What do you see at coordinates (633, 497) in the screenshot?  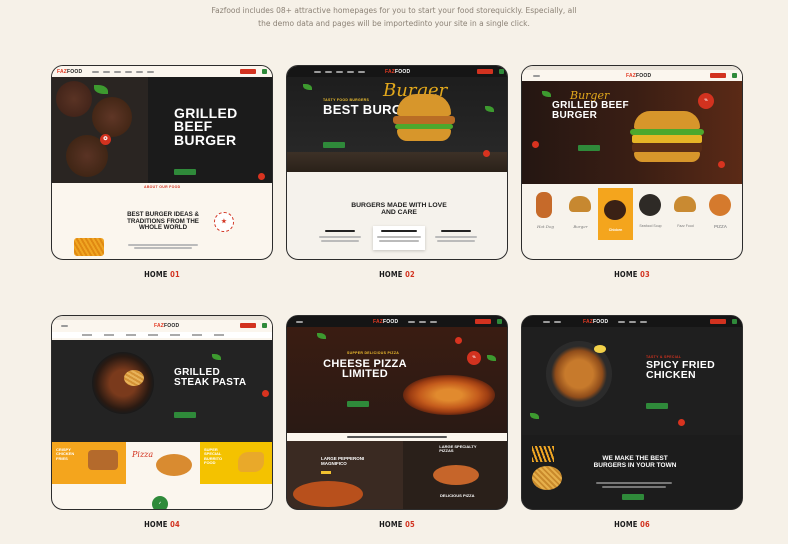 I see `learn-more-button` at bounding box center [633, 497].